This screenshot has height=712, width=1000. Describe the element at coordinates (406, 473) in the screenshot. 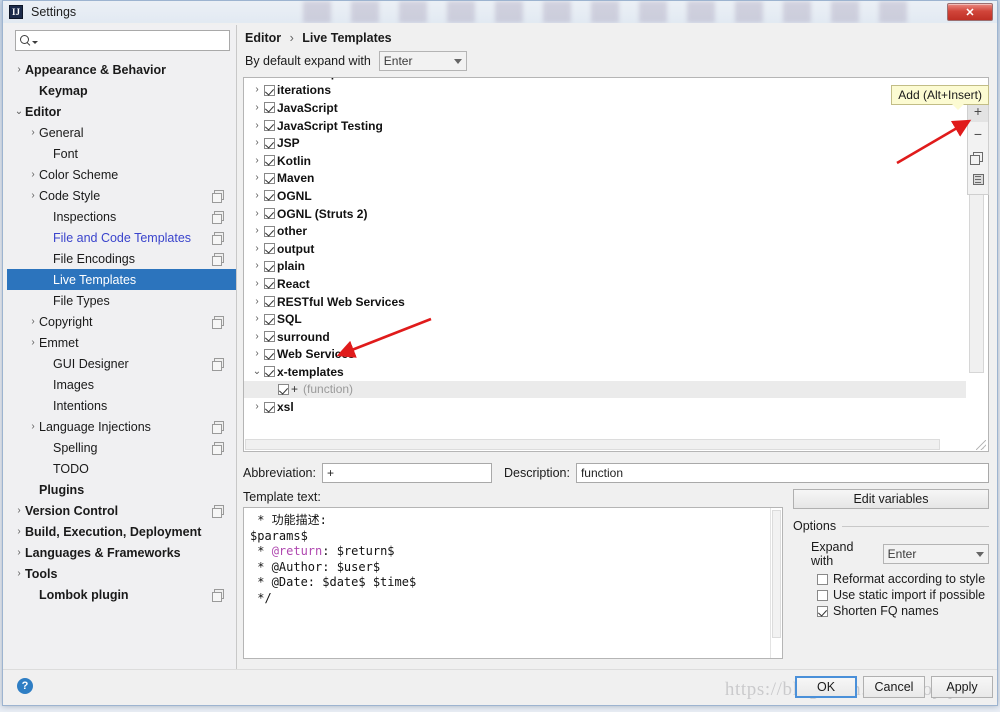

I see `abbreviation-input: +` at that location.